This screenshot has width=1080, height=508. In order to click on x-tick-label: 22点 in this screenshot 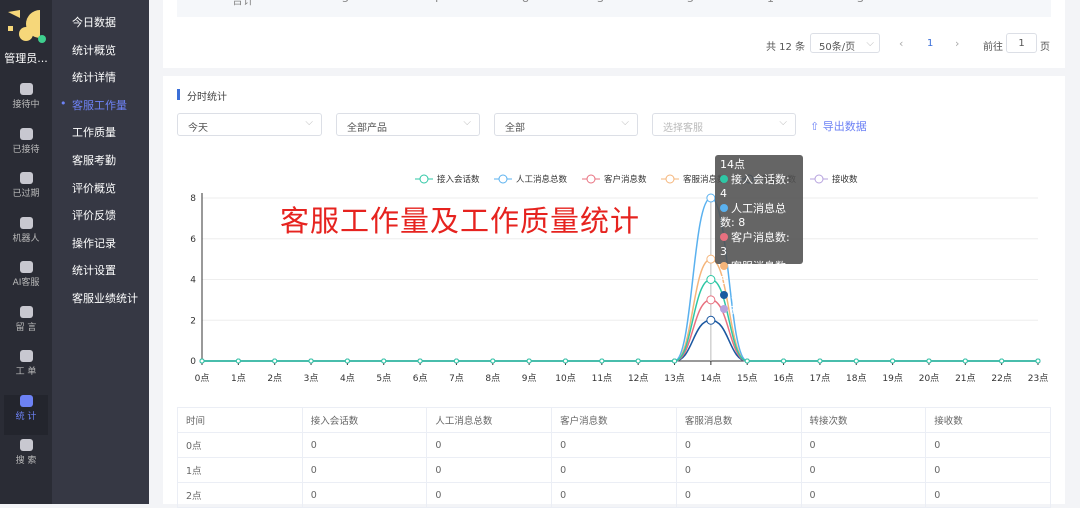, I will do `click(1001, 378)`.